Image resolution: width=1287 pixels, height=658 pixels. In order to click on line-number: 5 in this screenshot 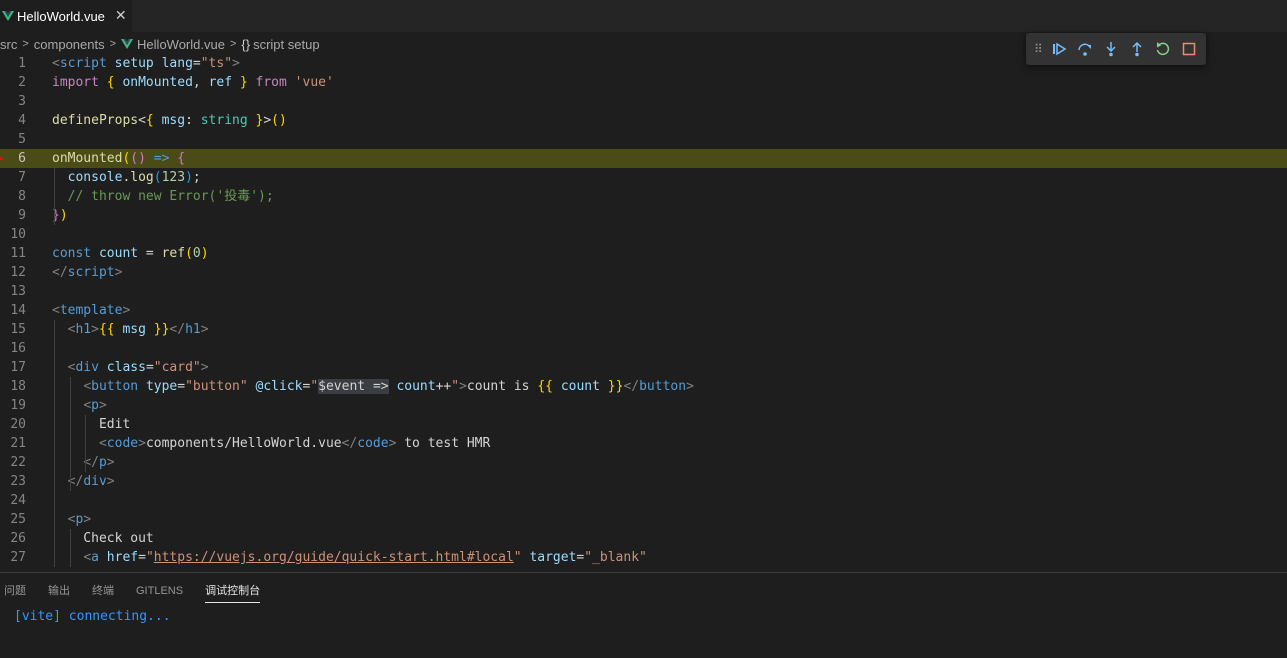, I will do `click(22, 139)`.